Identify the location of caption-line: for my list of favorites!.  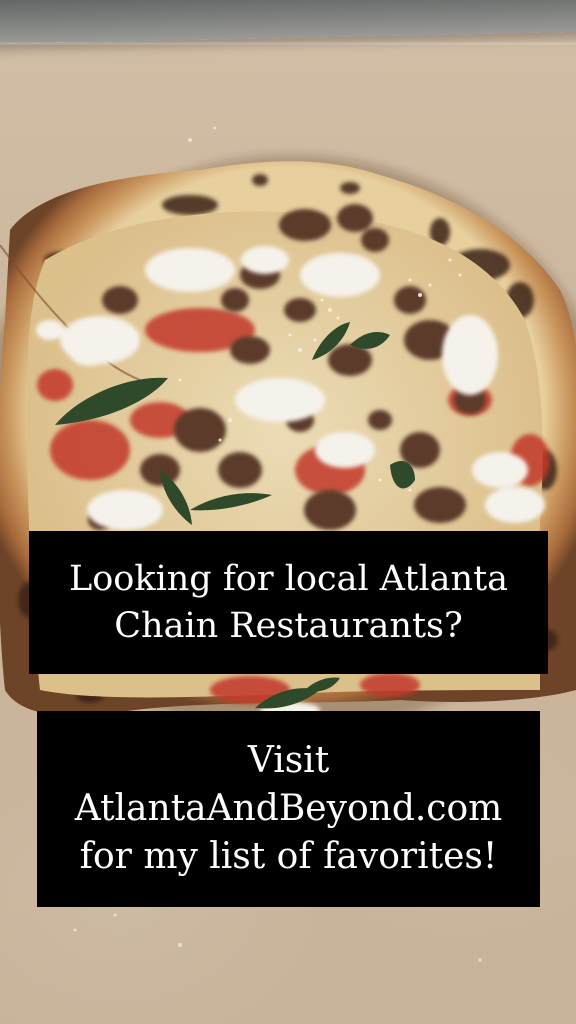
(288, 856).